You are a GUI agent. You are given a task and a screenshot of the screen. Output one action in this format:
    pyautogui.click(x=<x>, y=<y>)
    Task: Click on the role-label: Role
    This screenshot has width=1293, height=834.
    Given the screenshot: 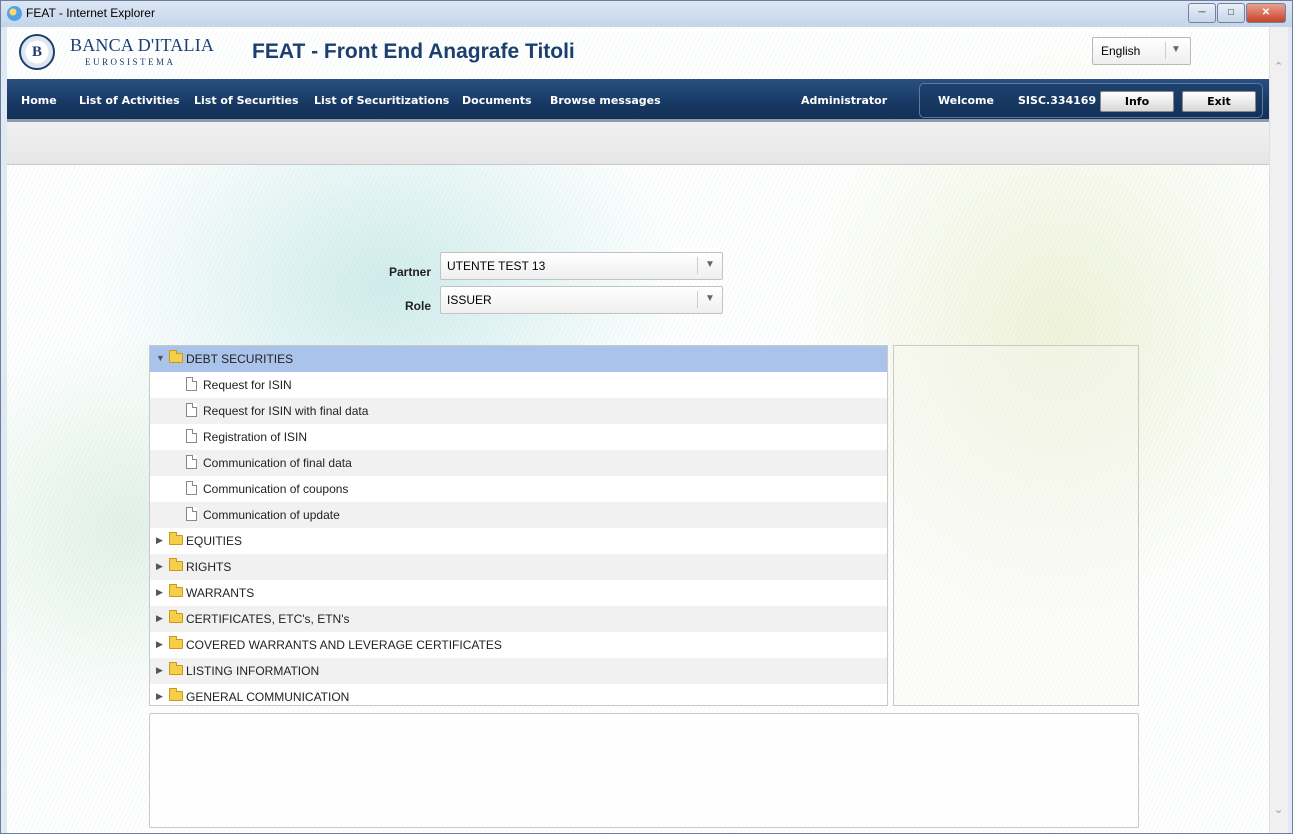 What is the action you would take?
    pyautogui.click(x=417, y=306)
    